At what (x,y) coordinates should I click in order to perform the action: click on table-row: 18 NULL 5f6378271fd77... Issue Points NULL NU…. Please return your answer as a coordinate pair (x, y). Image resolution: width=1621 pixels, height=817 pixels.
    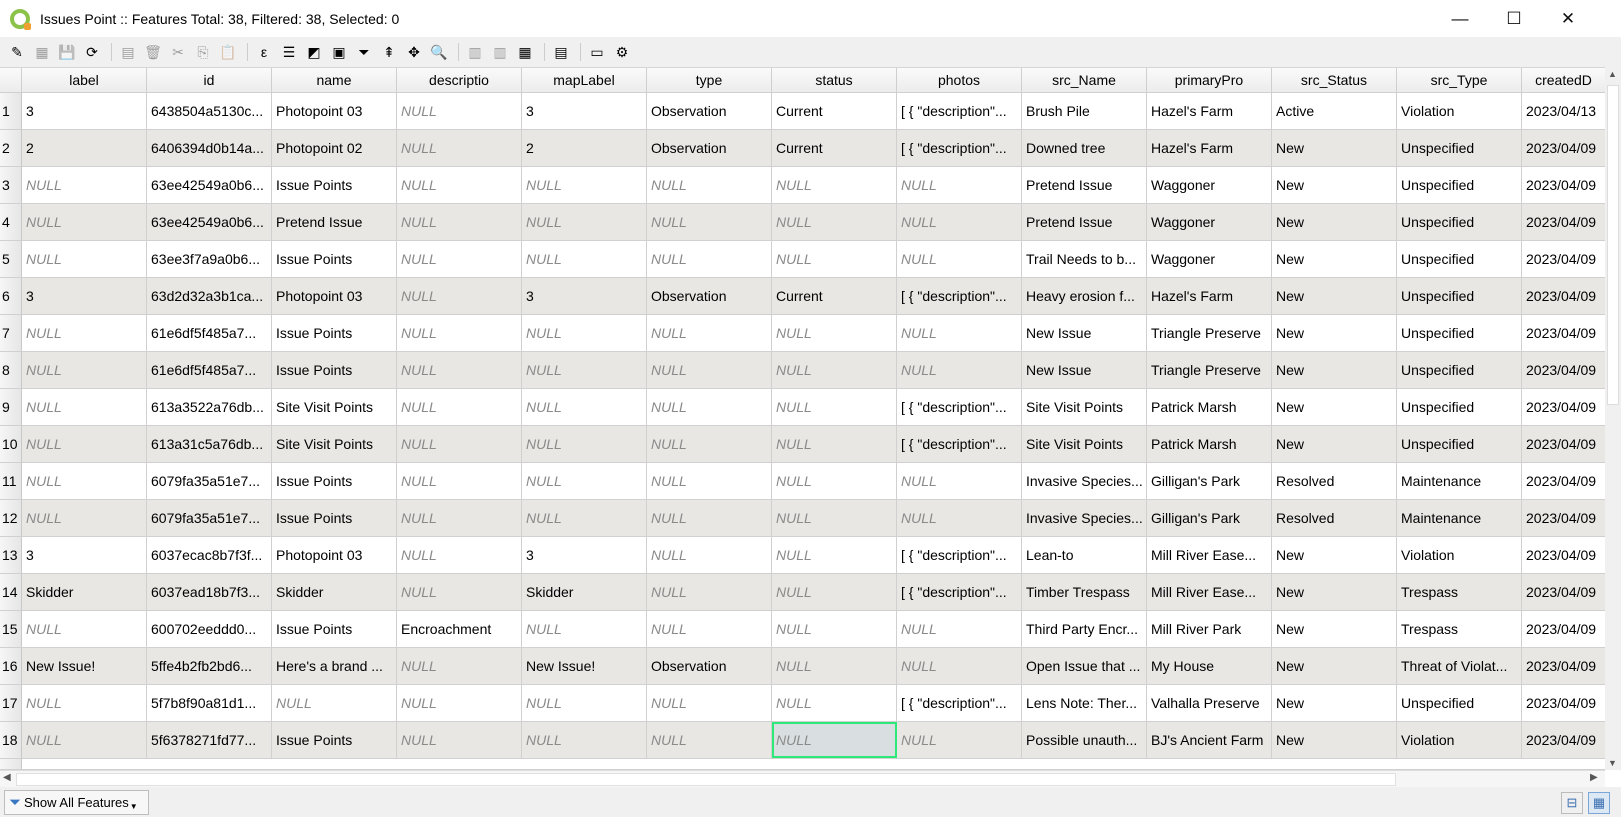
    Looking at the image, I should click on (802, 740).